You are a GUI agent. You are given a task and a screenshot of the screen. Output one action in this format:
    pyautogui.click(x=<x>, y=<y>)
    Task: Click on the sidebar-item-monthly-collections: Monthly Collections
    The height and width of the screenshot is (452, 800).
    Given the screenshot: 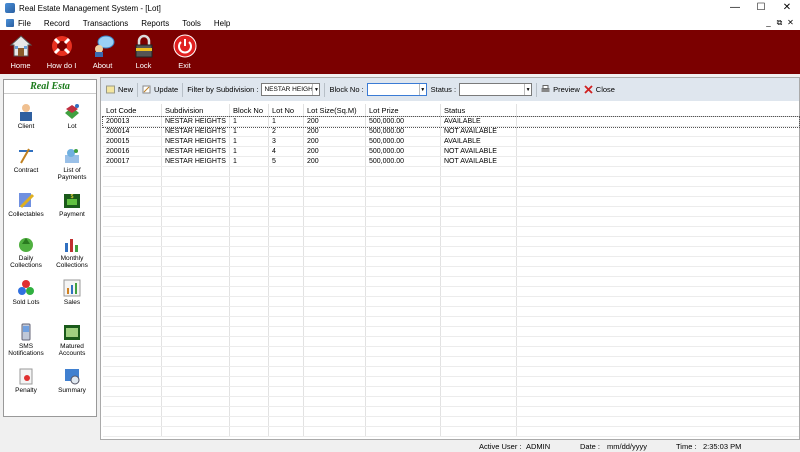 What is the action you would take?
    pyautogui.click(x=72, y=252)
    